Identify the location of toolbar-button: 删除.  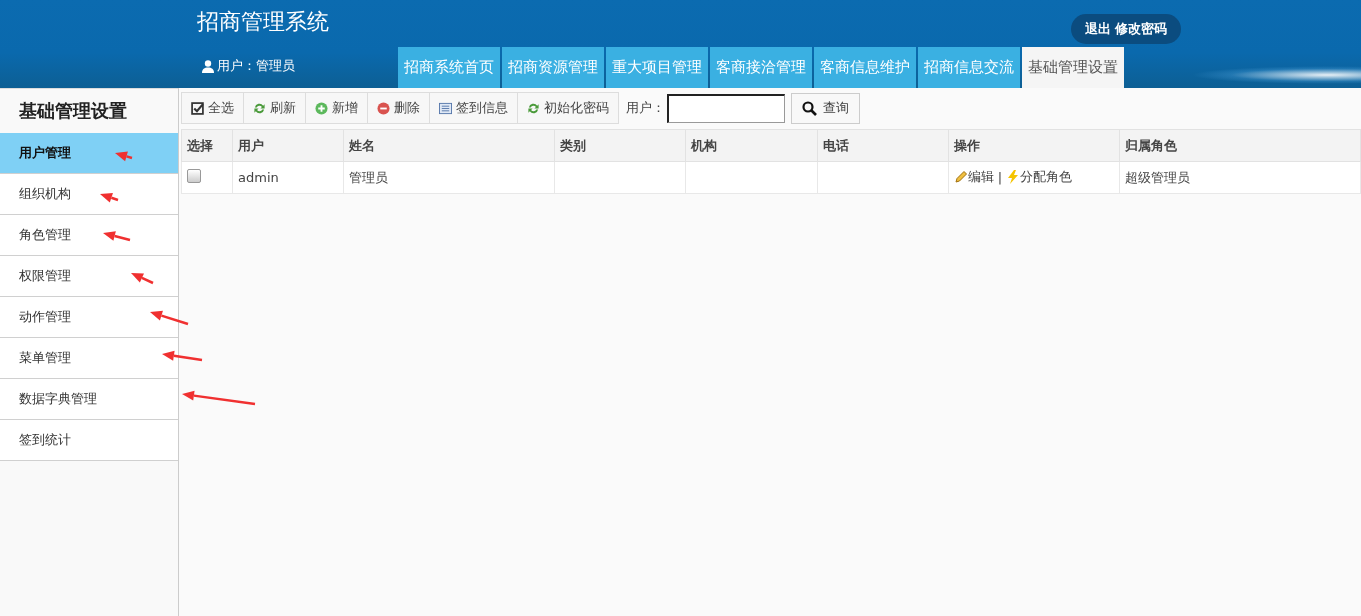
(398, 108).